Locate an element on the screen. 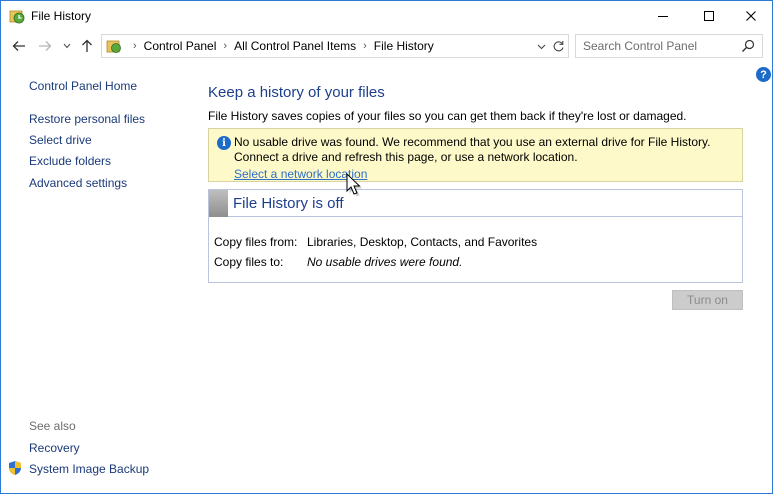 This screenshot has width=773, height=494. sidebar-item-recovery: Recovery is located at coordinates (54, 448).